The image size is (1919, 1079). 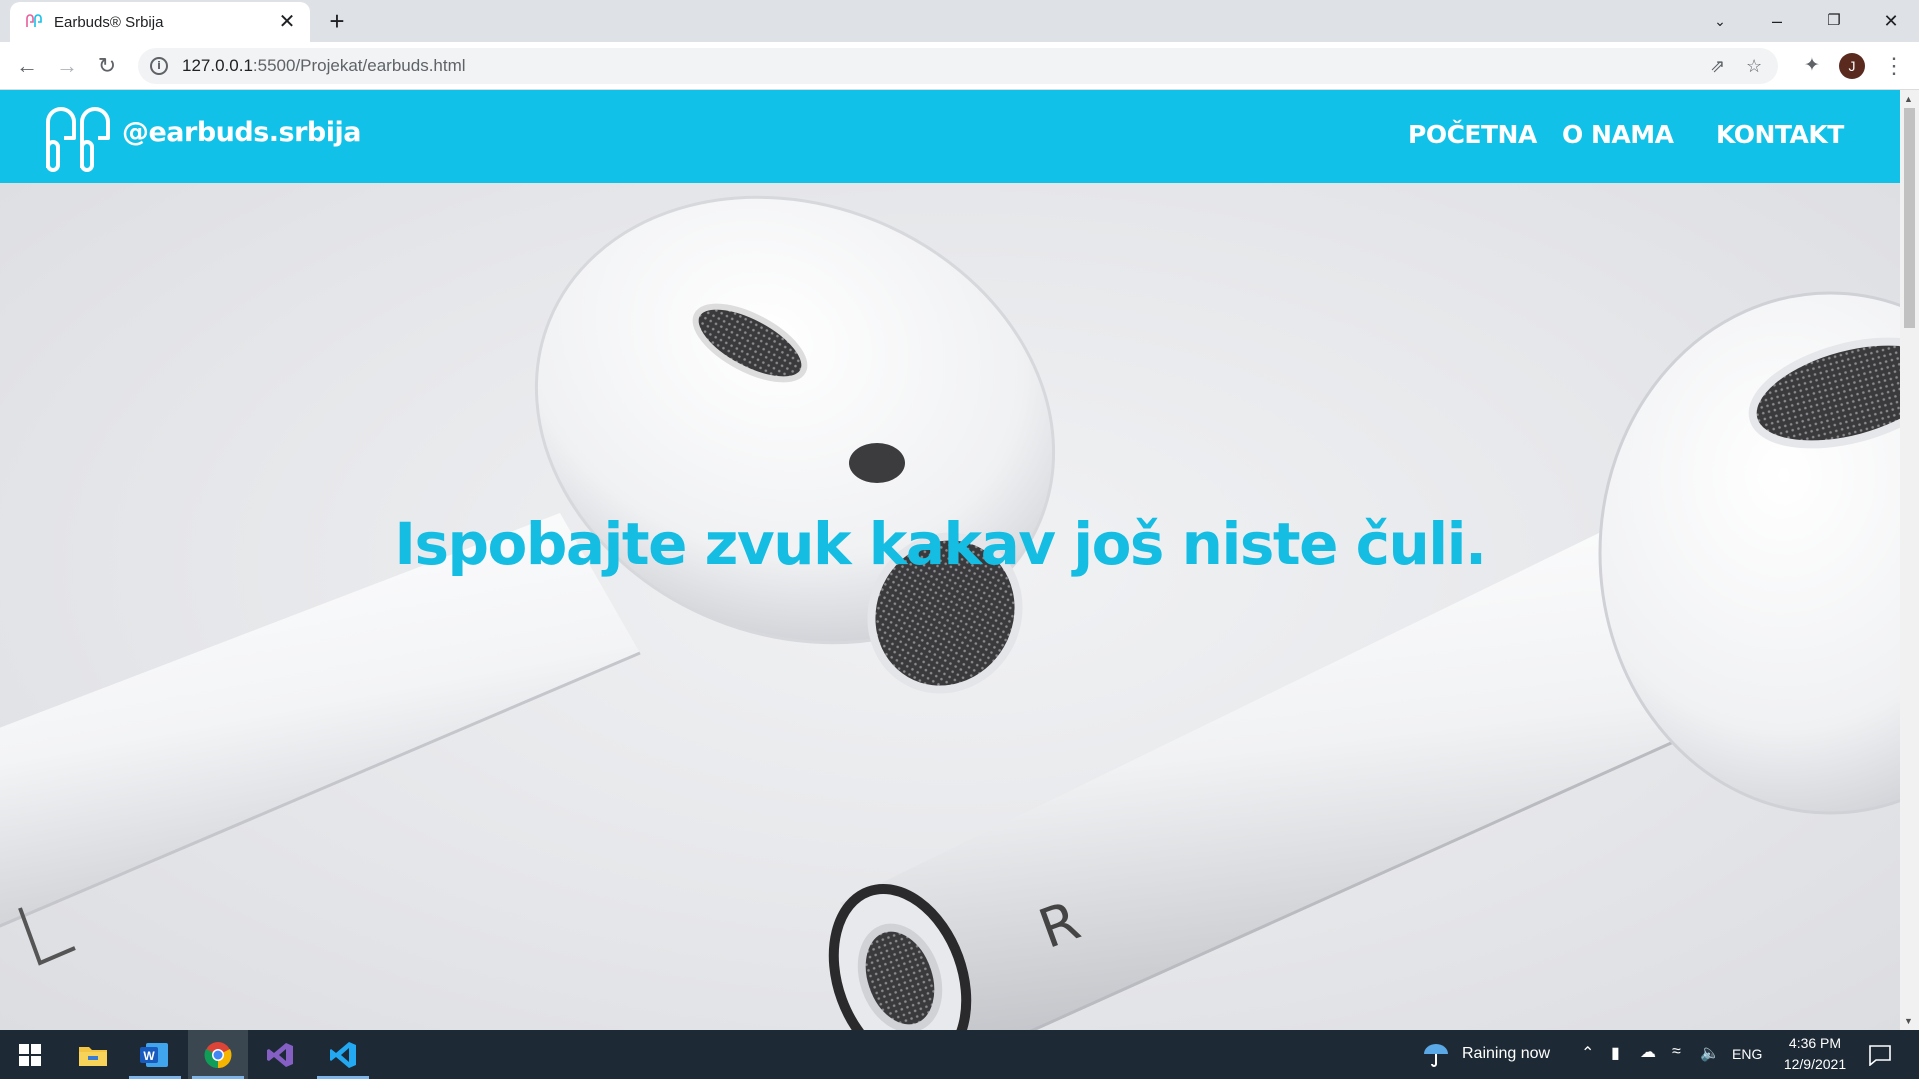 I want to click on volume-icon: 🔈, so click(x=1710, y=1053).